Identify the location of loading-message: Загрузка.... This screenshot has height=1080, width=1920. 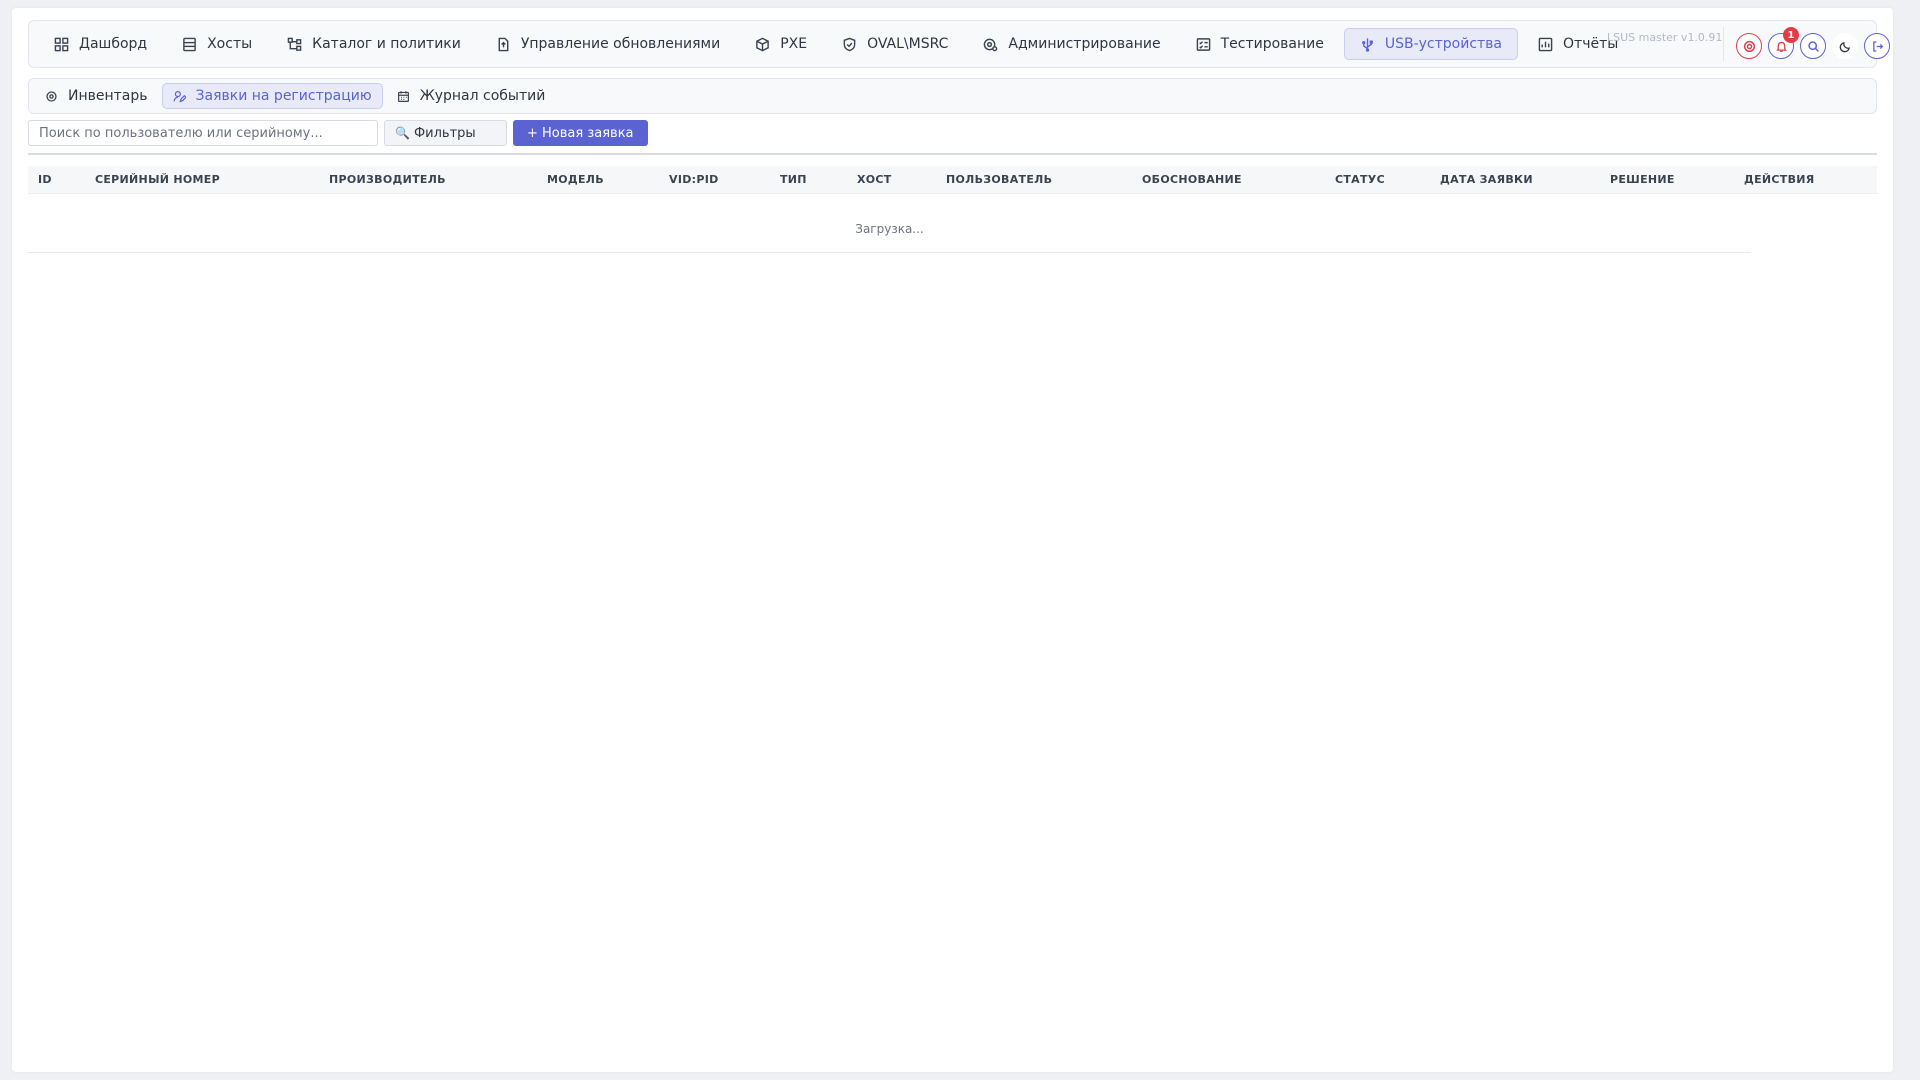
(889, 229).